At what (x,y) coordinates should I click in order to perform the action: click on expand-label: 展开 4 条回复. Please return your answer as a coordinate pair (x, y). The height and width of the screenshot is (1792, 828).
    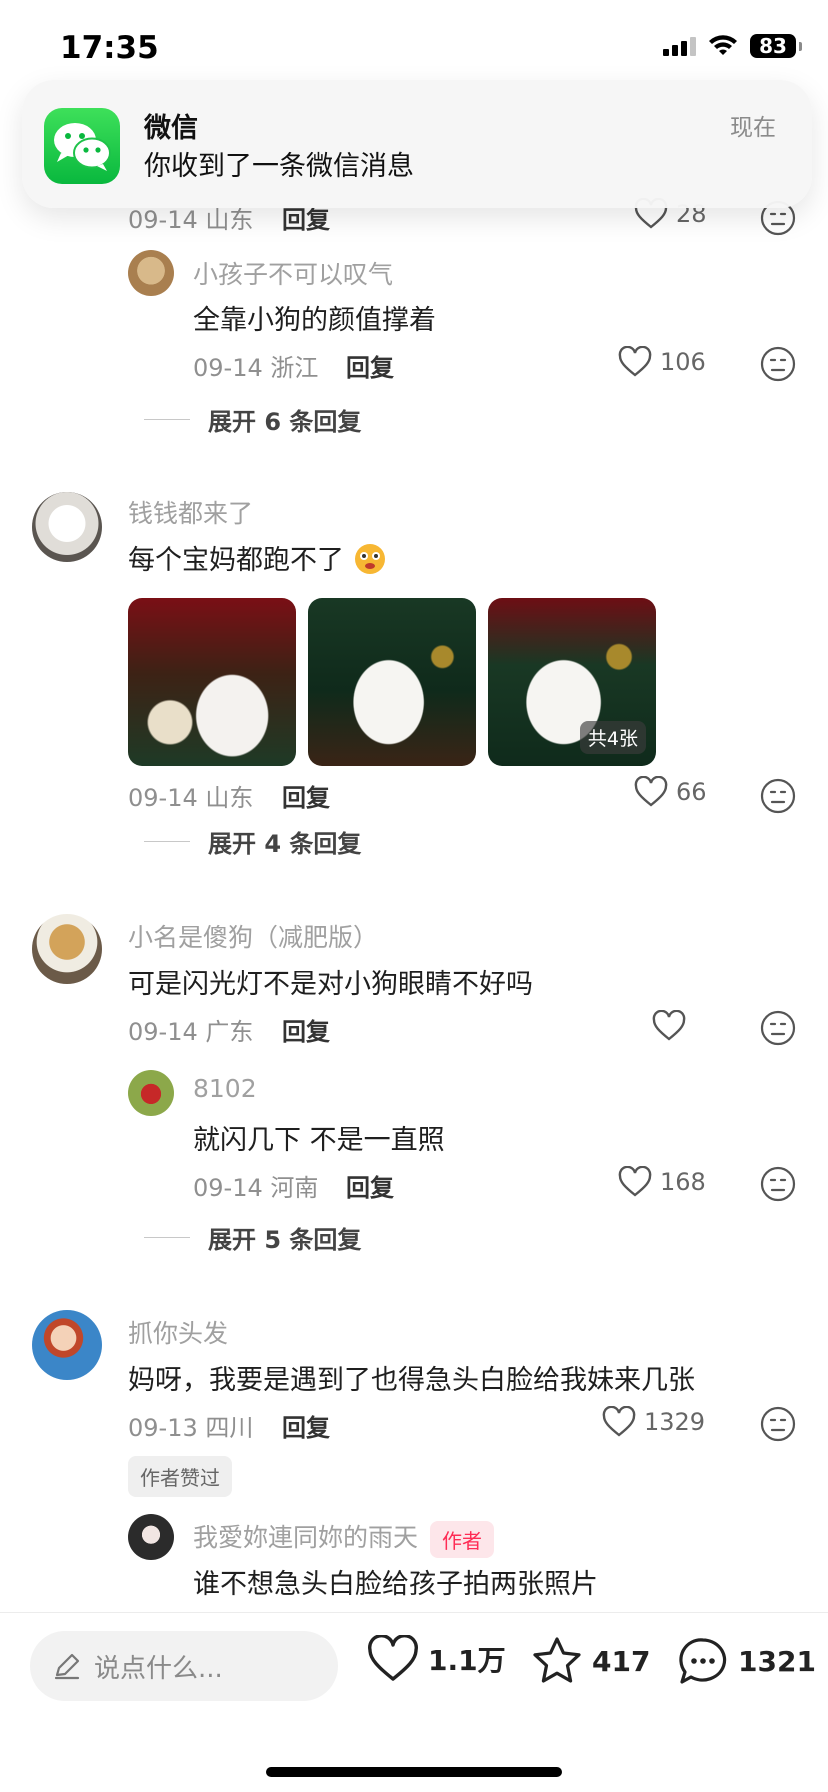
    Looking at the image, I should click on (285, 844).